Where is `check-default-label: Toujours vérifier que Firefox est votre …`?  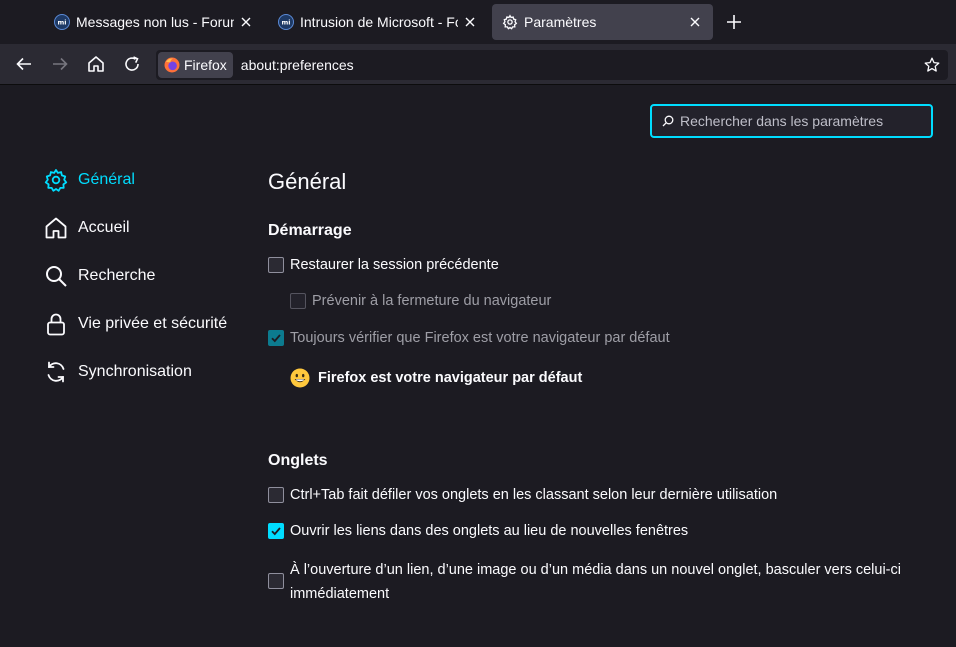
check-default-label: Toujours vérifier que Firefox est votre … is located at coordinates (480, 338).